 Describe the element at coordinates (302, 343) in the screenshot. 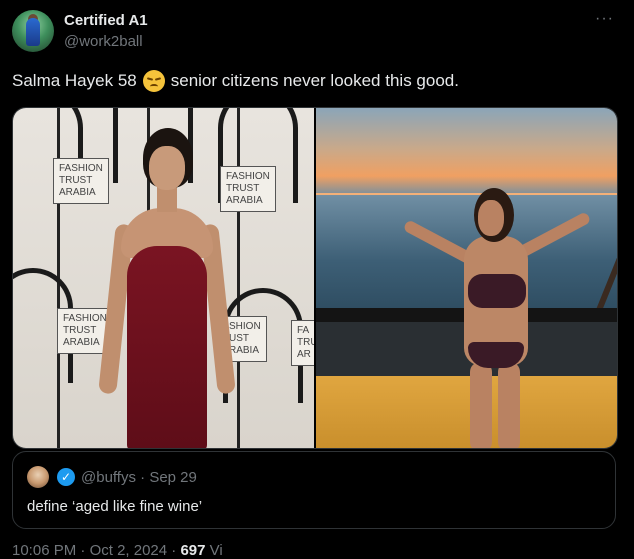

I see `fashion-trust-arabia-sign: FA TRU AR` at that location.